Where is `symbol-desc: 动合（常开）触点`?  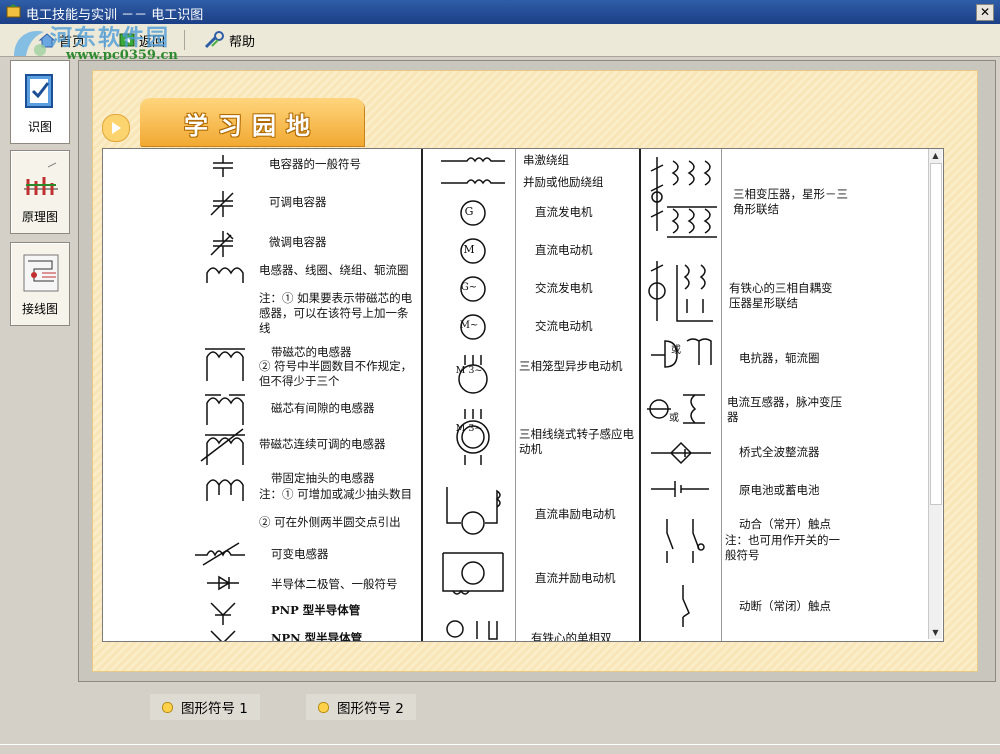 symbol-desc: 动合（常开）触点 is located at coordinates (785, 524).